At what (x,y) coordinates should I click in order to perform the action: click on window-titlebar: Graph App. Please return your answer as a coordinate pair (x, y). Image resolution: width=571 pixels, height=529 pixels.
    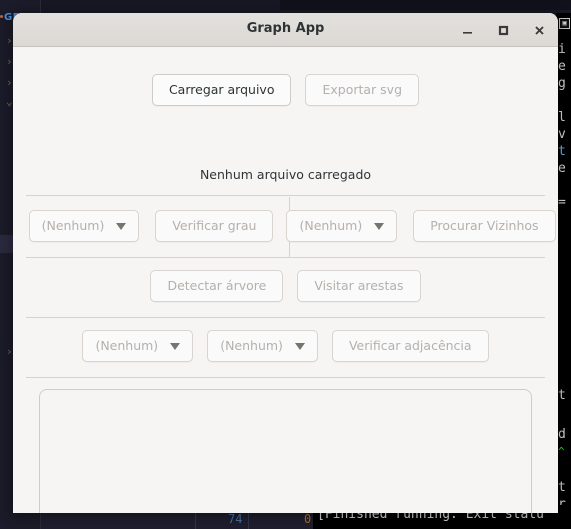
    Looking at the image, I should click on (285, 30).